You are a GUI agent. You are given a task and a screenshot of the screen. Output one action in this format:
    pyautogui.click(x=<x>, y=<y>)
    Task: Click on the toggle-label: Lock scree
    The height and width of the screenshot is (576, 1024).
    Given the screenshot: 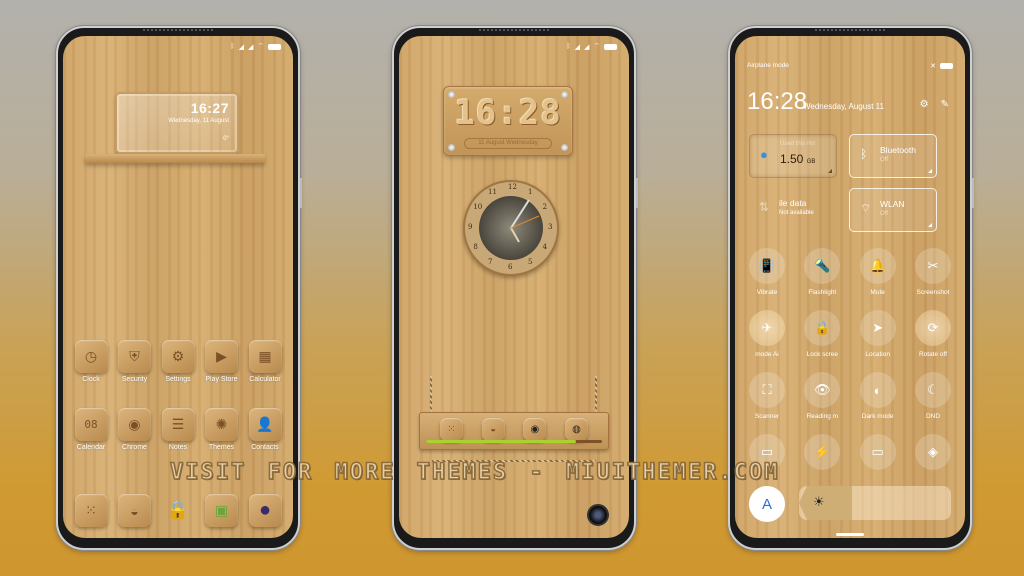 What is the action you would take?
    pyautogui.click(x=822, y=354)
    